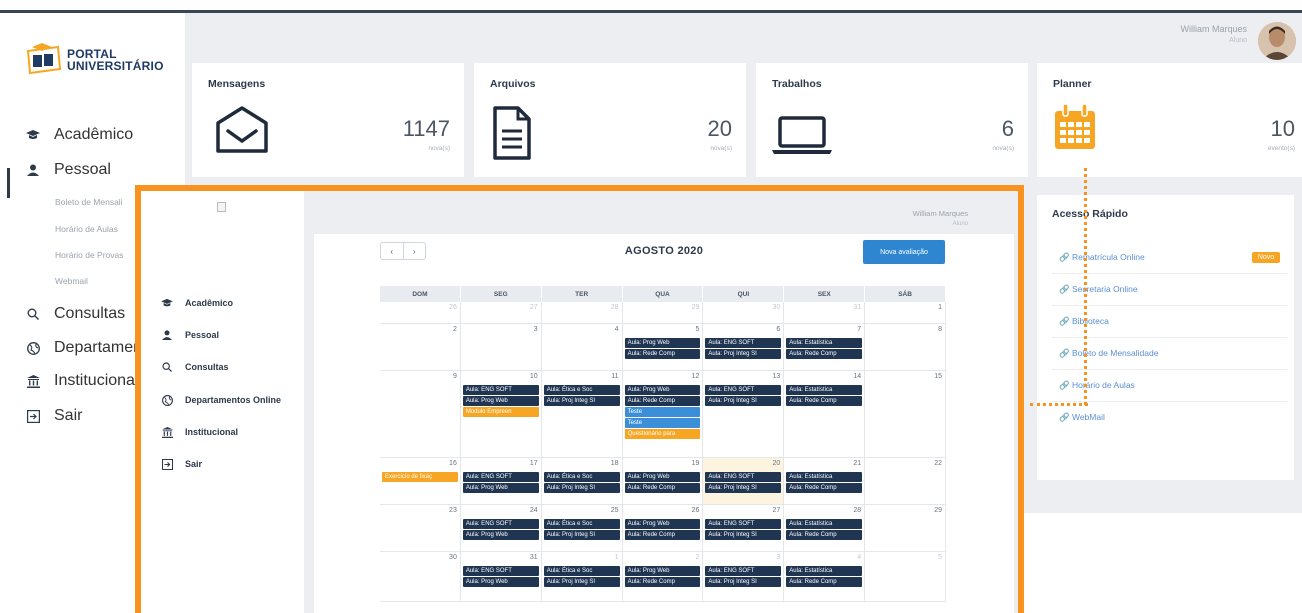 The image size is (1302, 613). What do you see at coordinates (825, 481) in the screenshot?
I see `calendar-day-cell: 21 Aula: Estatística Aula: Rede Comp` at bounding box center [825, 481].